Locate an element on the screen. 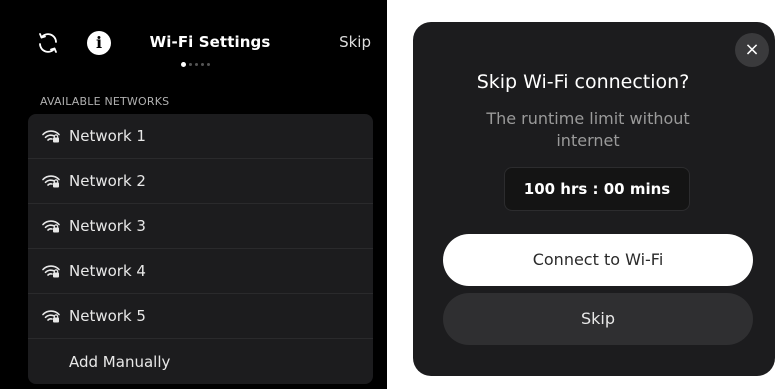  network-label: Network 5 is located at coordinates (107, 316).